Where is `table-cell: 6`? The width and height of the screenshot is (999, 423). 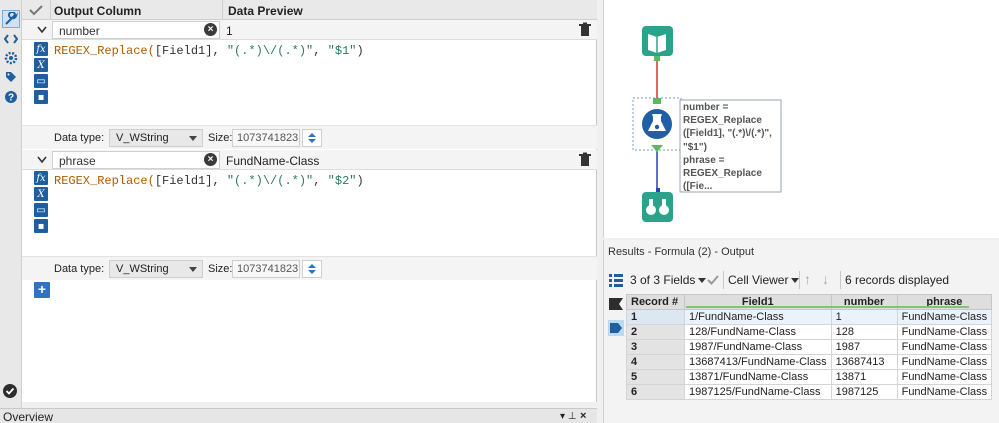 table-cell: 6 is located at coordinates (655, 392).